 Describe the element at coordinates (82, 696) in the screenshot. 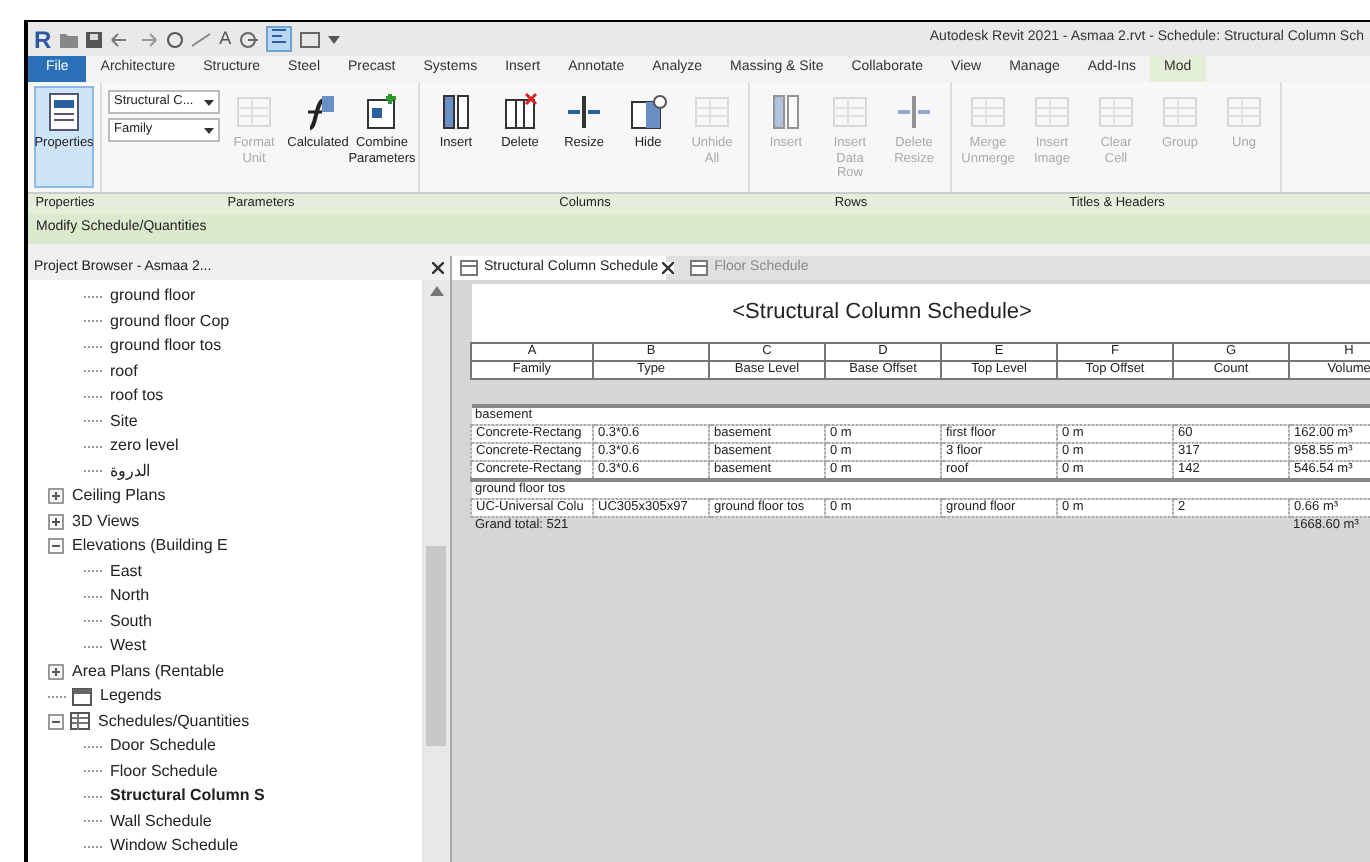

I see `legend-icon` at that location.